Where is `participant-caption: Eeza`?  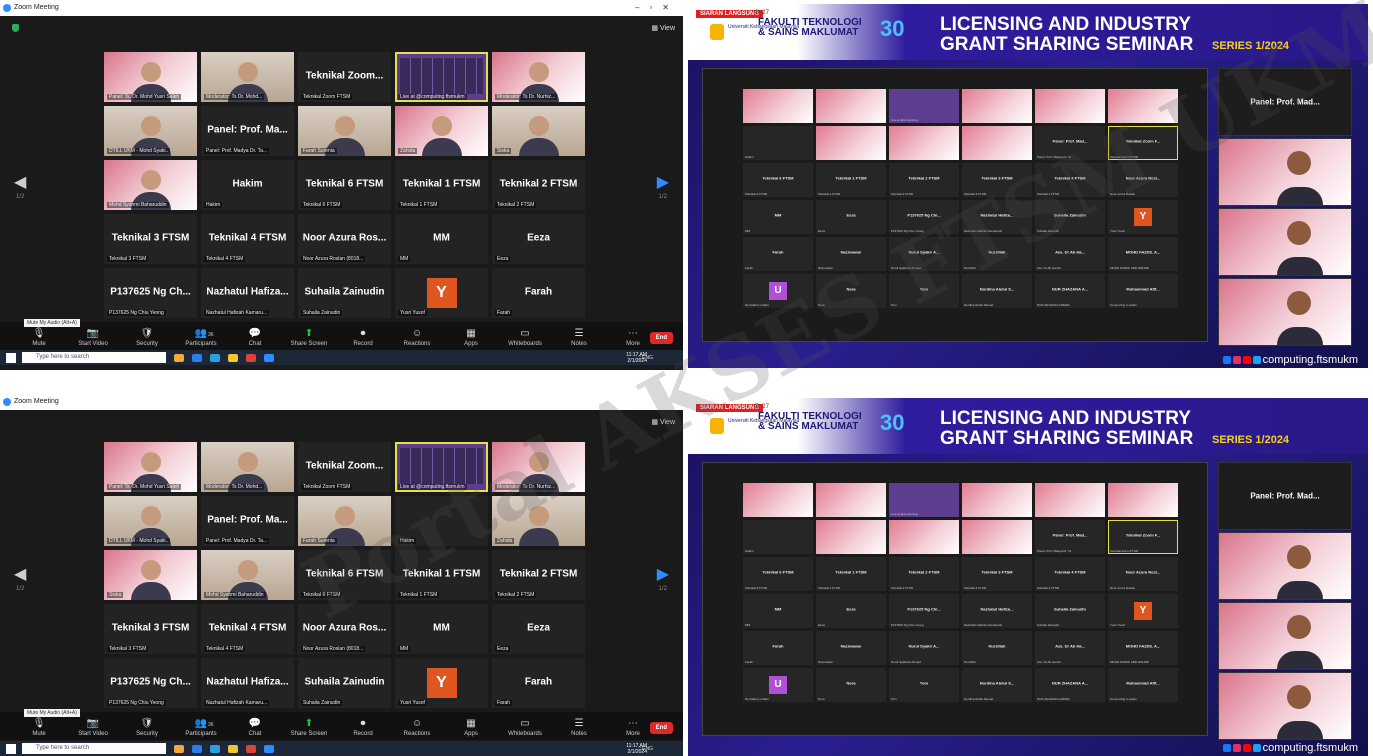
participant-caption: Eeza is located at coordinates (503, 649).